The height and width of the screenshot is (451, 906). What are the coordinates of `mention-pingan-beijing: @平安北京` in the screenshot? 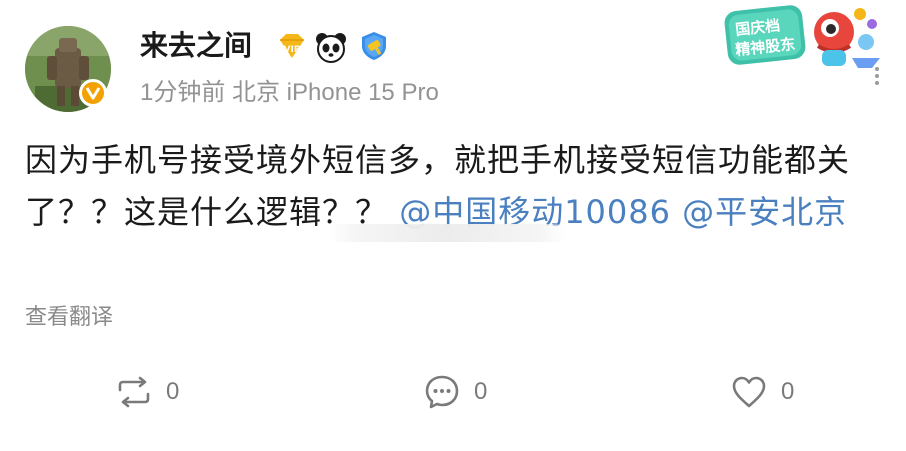 It's located at (764, 212).